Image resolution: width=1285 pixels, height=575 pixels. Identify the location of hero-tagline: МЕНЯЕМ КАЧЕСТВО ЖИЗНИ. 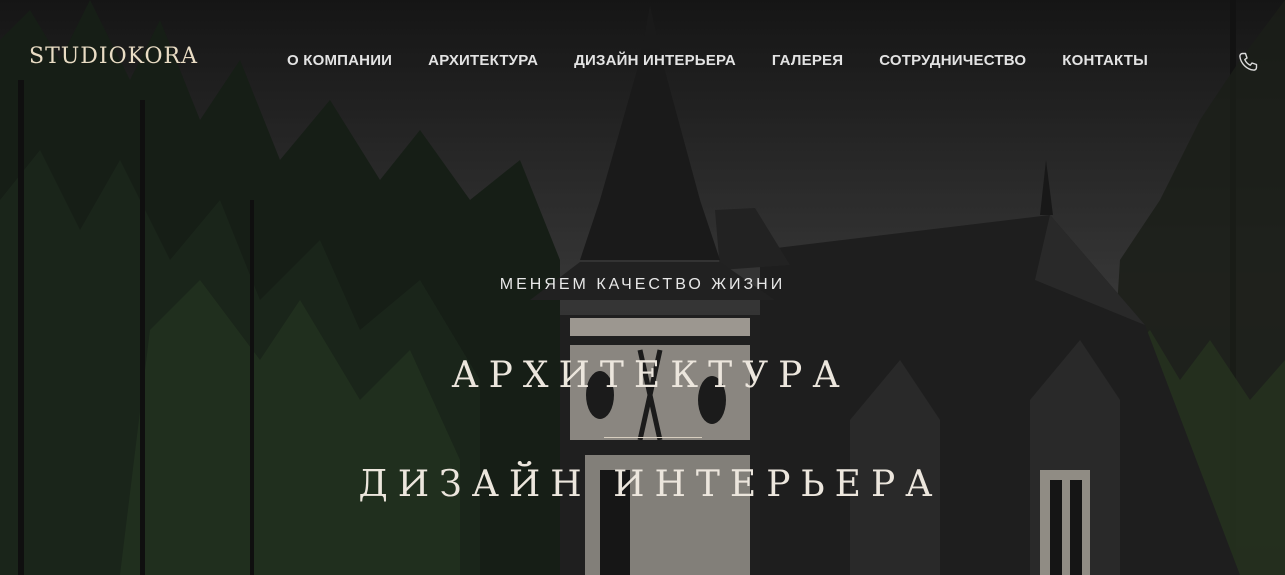
(642, 284).